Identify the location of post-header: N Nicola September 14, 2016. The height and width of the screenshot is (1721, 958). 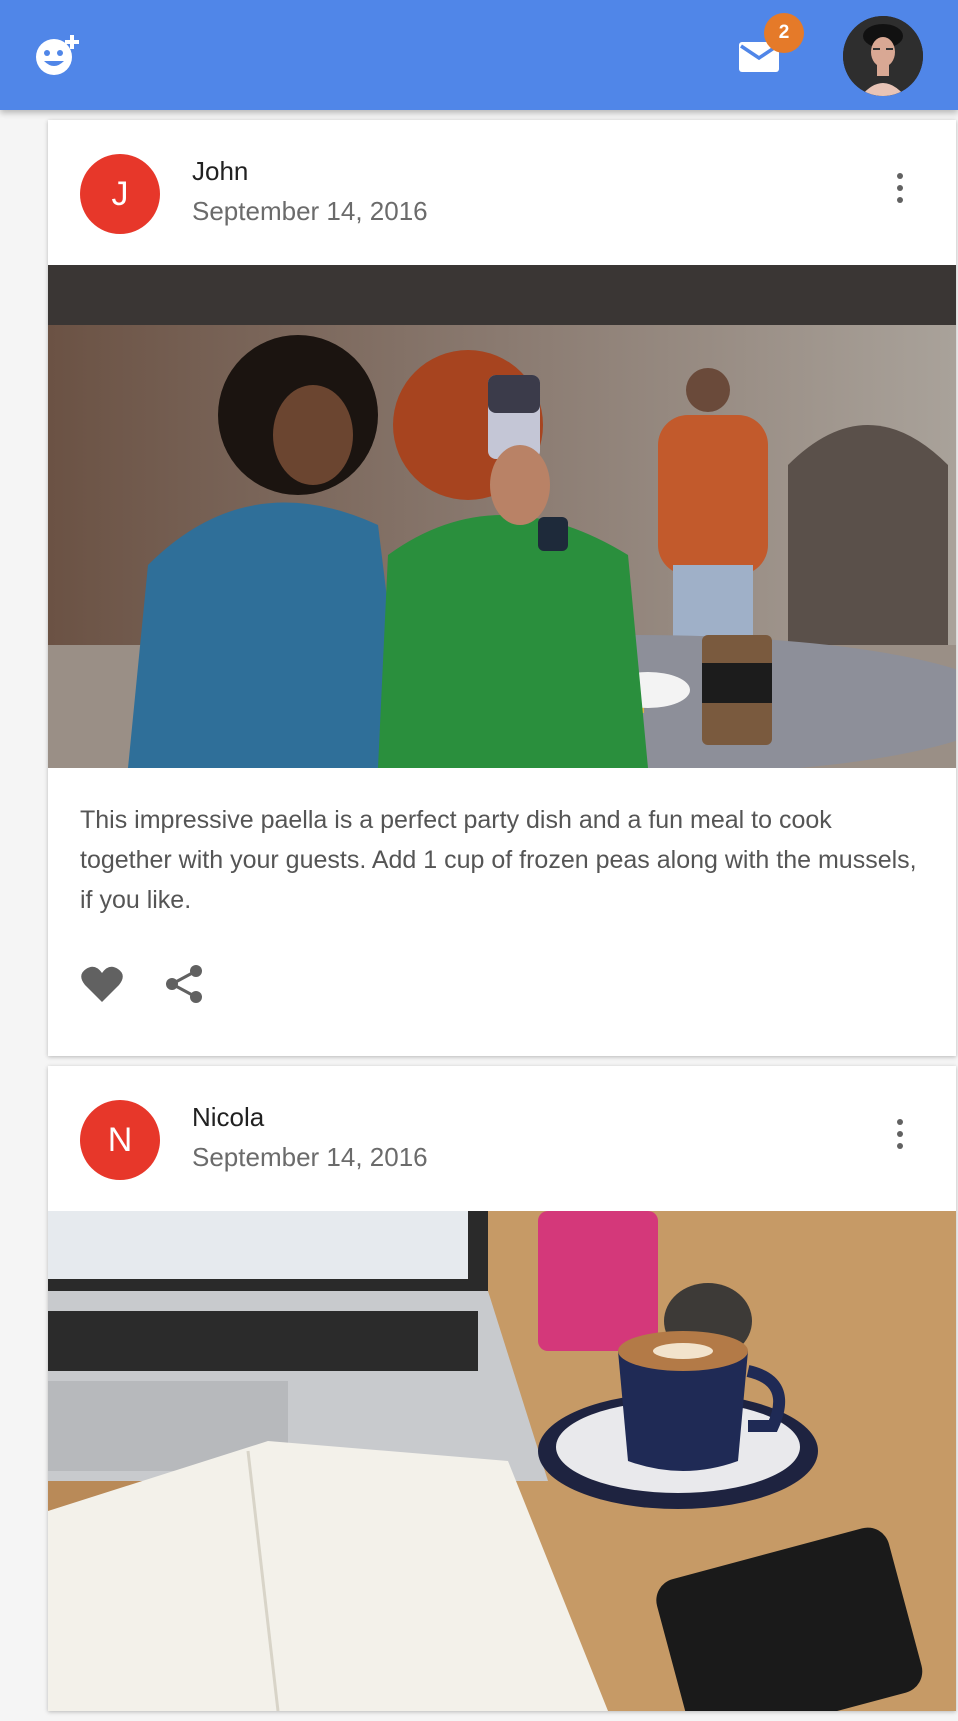
(502, 1138).